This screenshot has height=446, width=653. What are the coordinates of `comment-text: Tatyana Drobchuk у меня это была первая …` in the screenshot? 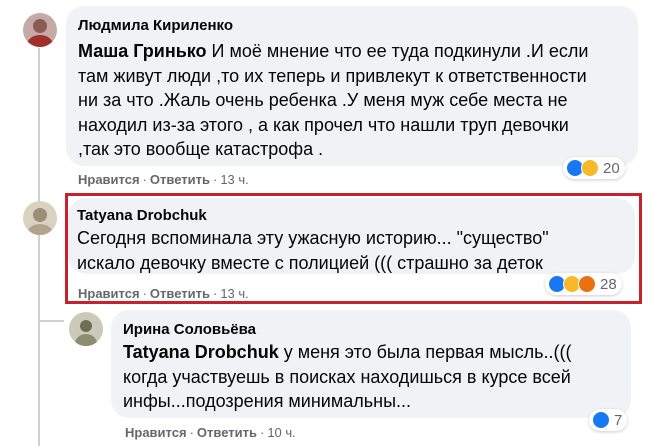 It's located at (347, 376).